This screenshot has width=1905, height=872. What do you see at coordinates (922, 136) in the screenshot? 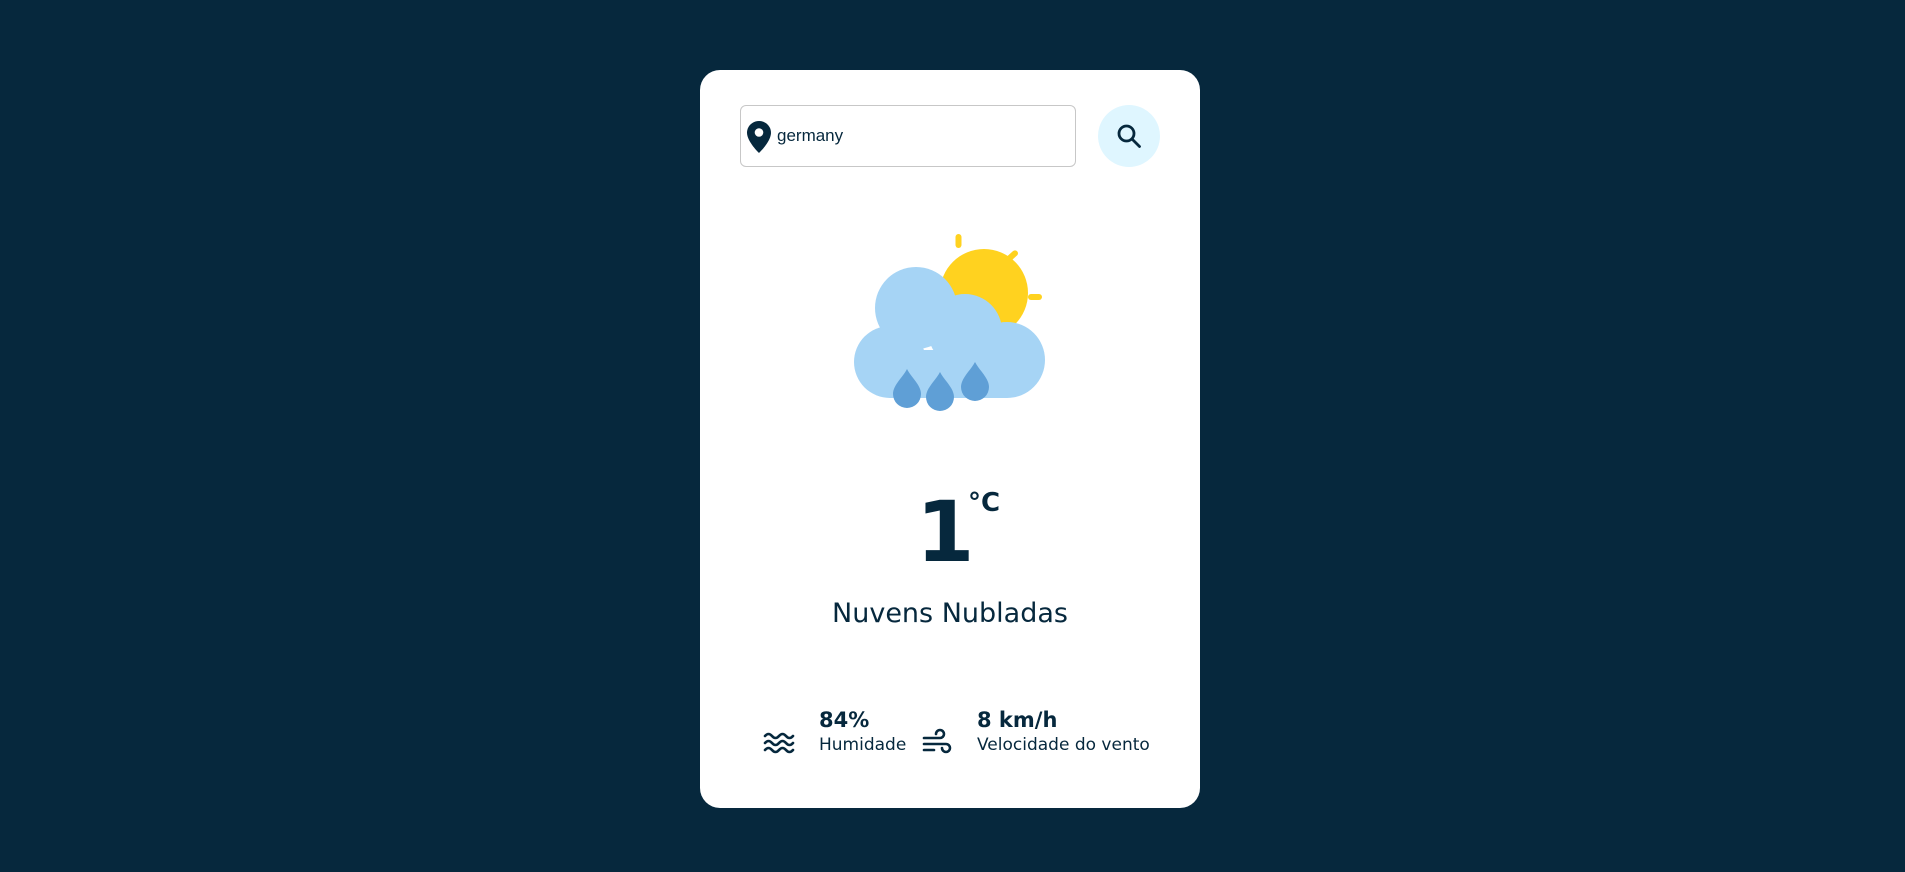
I see `search-input` at bounding box center [922, 136].